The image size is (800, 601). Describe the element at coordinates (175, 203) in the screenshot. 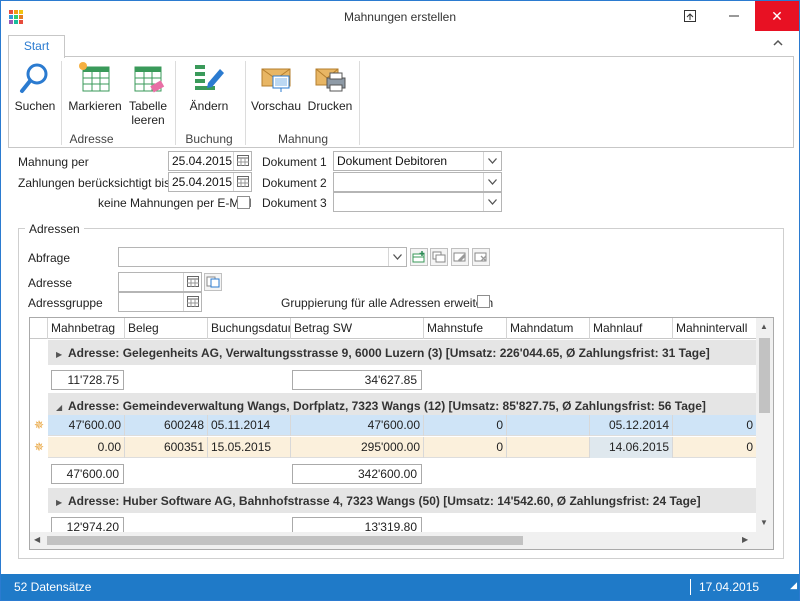

I see `email-label: keine Mahnungen per E-Mail` at that location.